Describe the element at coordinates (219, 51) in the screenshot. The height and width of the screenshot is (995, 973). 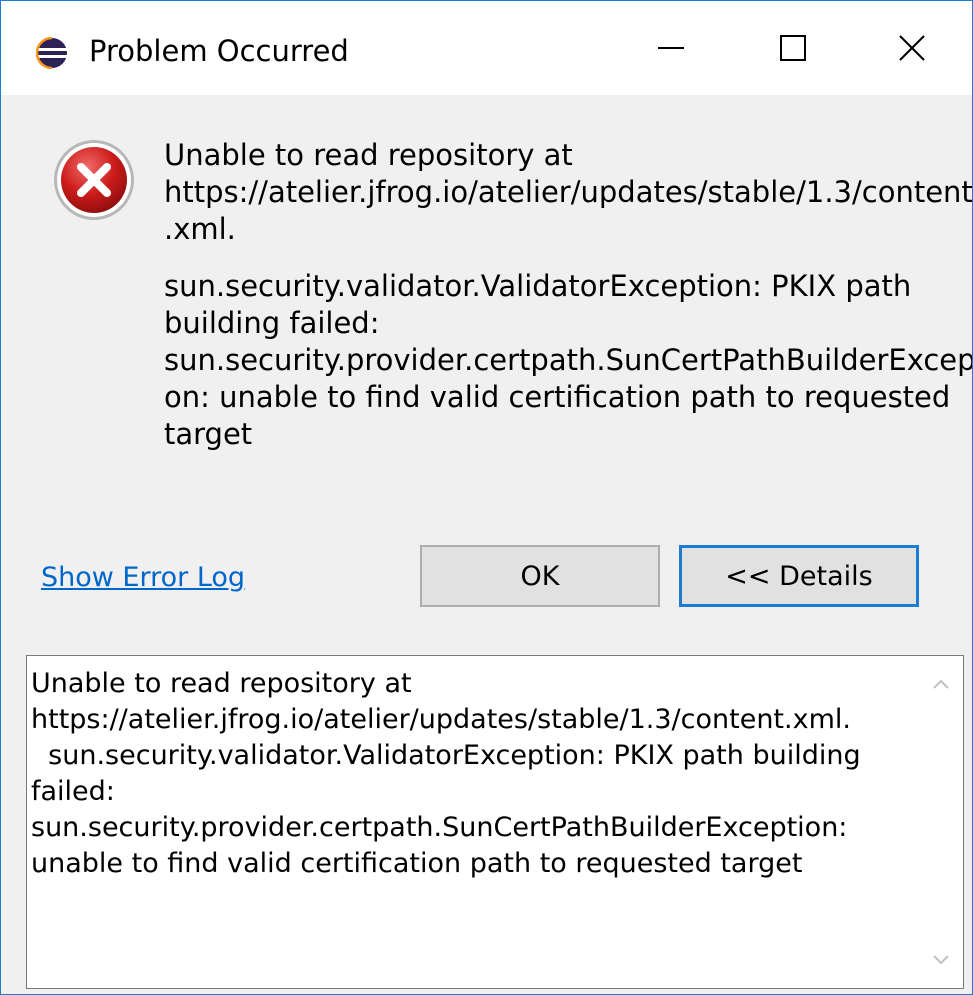
I see `window-title: Problem Occurred` at that location.